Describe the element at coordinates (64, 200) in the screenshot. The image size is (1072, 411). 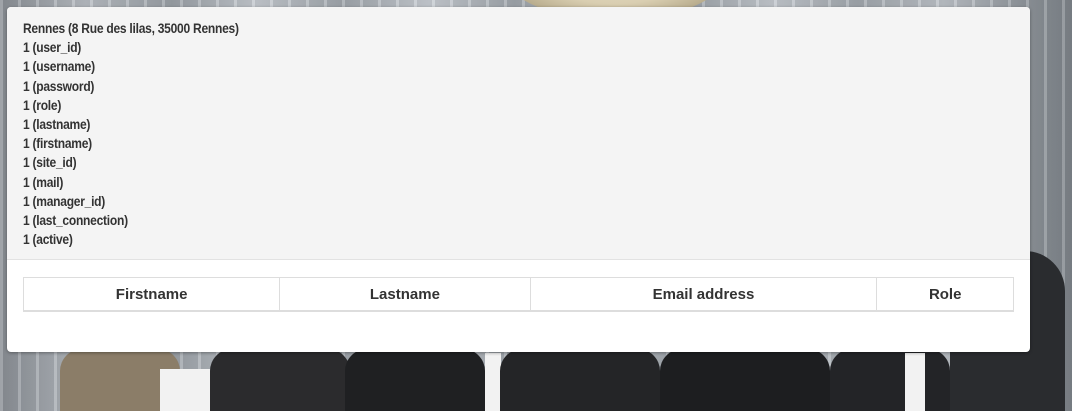
I see `field-manager-id: 1 (manager_id)` at that location.